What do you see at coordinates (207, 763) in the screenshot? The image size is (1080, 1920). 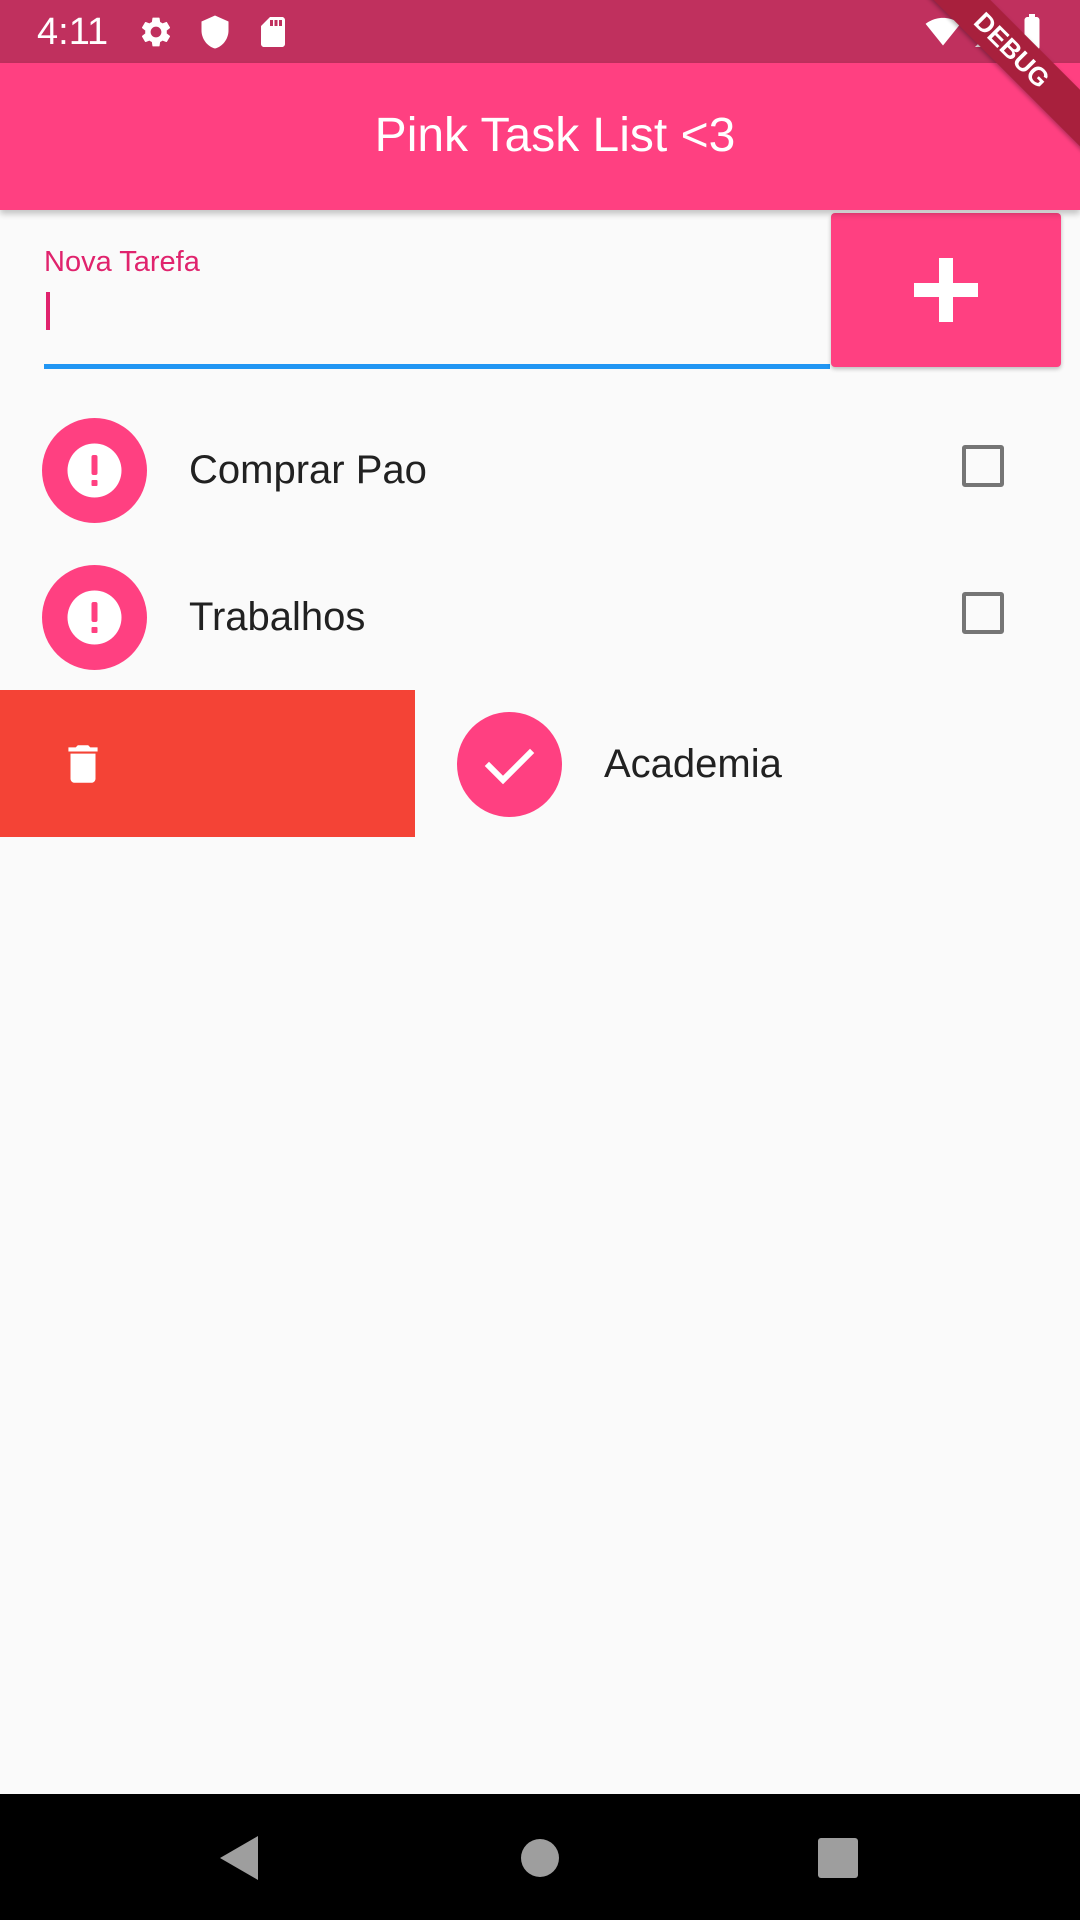 I see `delete-swipe-background` at bounding box center [207, 763].